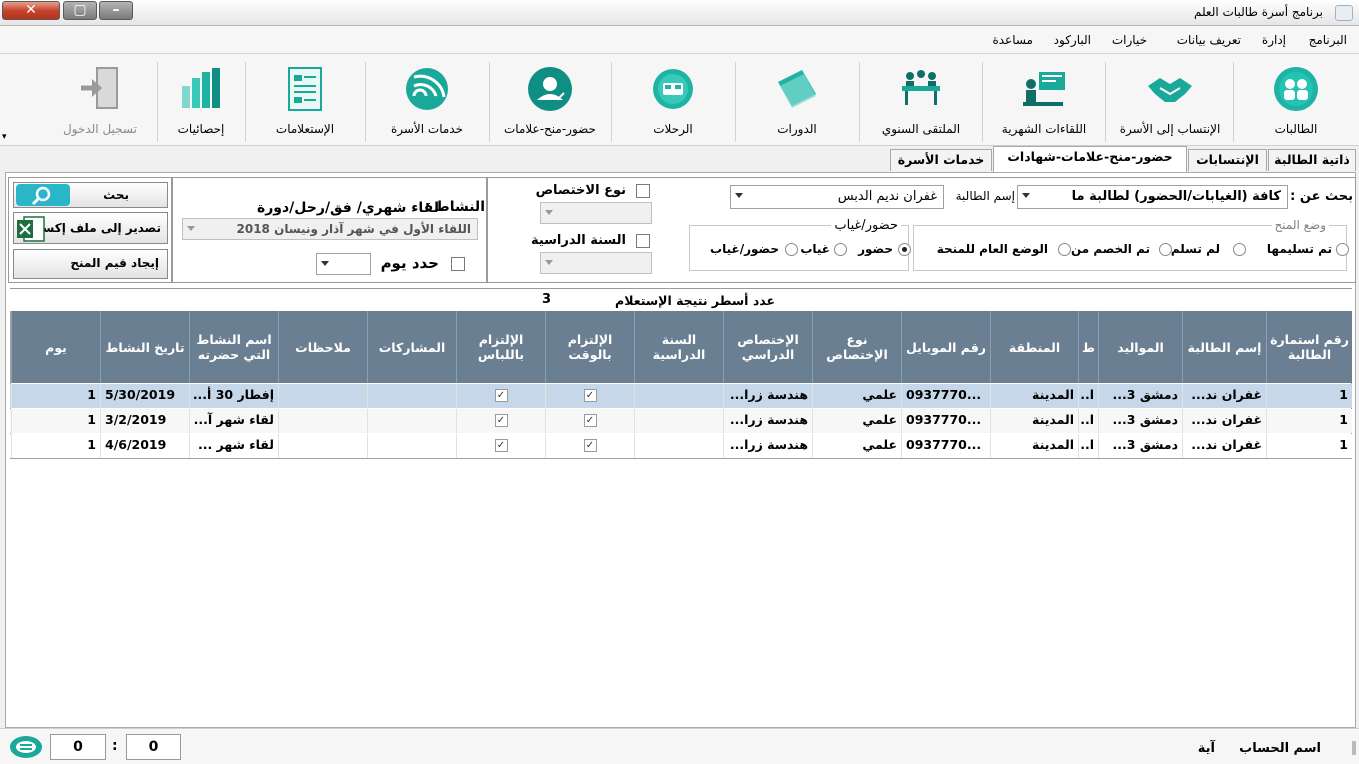 This screenshot has height=764, width=1359. Describe the element at coordinates (578, 240) in the screenshot. I see `study-year-label: السنة الدراسية` at that location.